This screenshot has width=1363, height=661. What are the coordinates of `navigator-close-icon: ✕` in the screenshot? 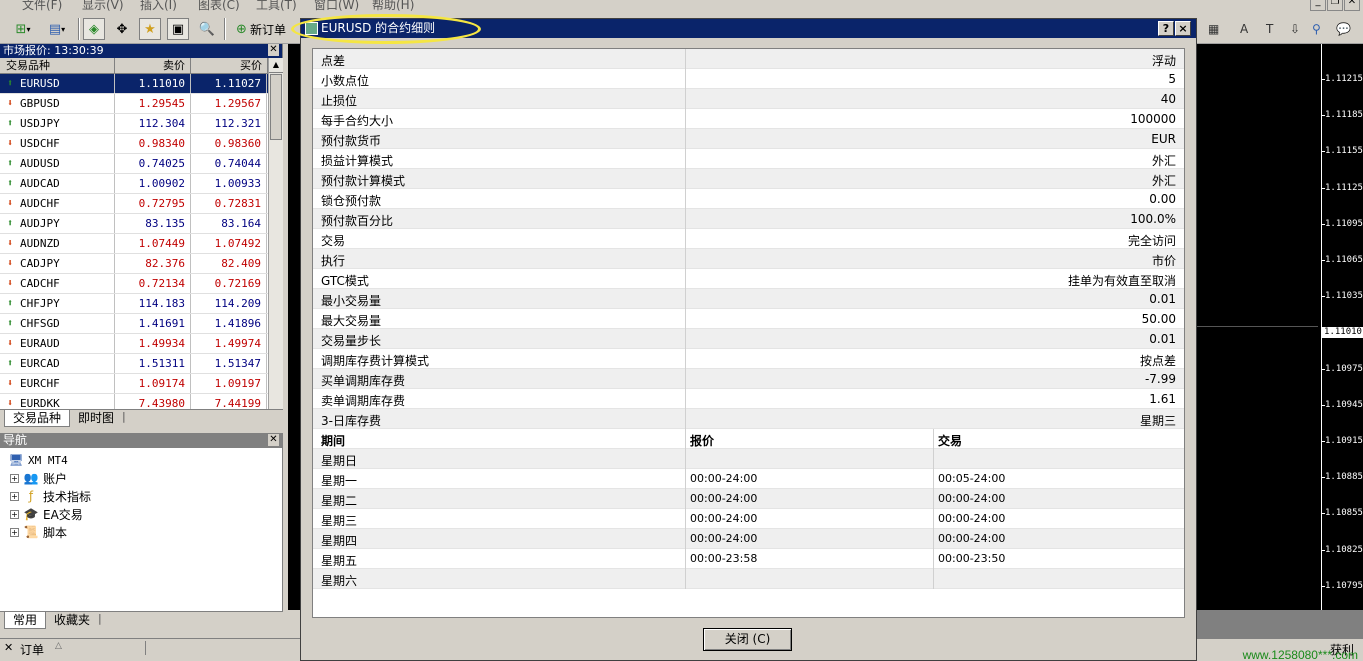 It's located at (273, 440).